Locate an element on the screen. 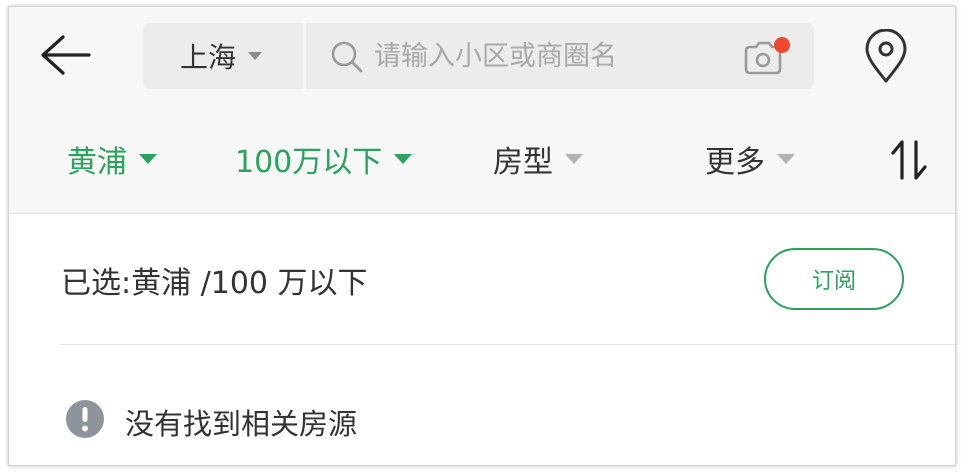 This screenshot has height=473, width=968. city-selector: 上海 is located at coordinates (223, 56).